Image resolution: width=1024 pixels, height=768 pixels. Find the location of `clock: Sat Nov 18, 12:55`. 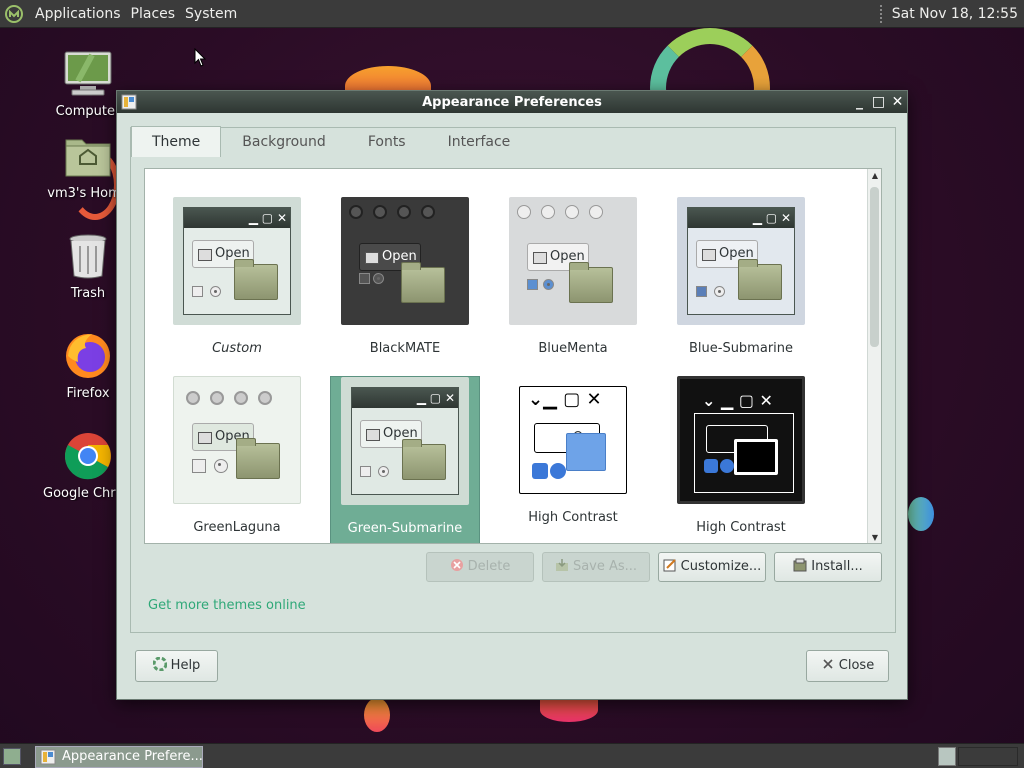

clock: Sat Nov 18, 12:55 is located at coordinates (958, 14).